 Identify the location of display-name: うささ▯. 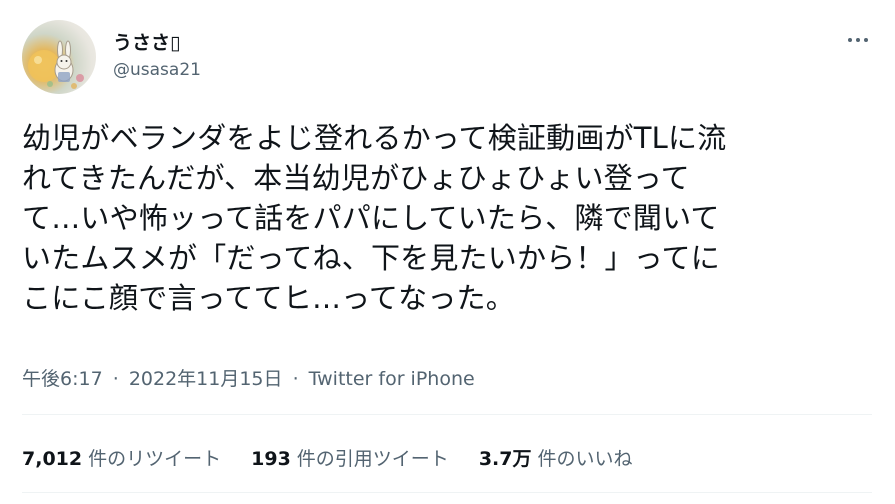
(146, 41).